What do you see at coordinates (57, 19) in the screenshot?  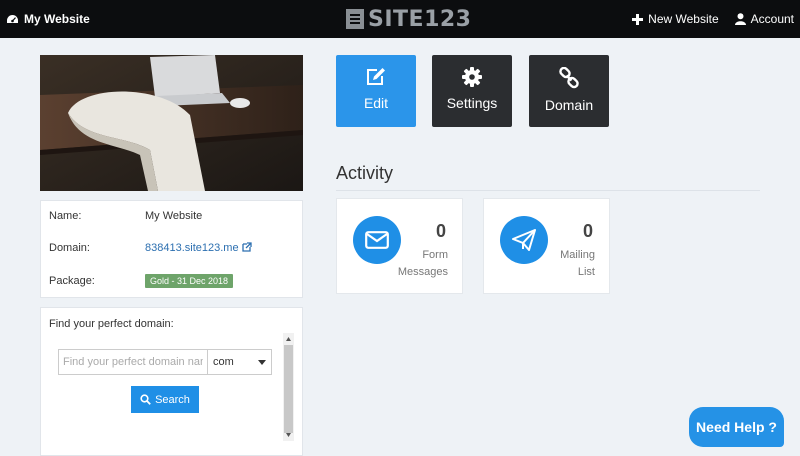 I see `site-name: My Website` at bounding box center [57, 19].